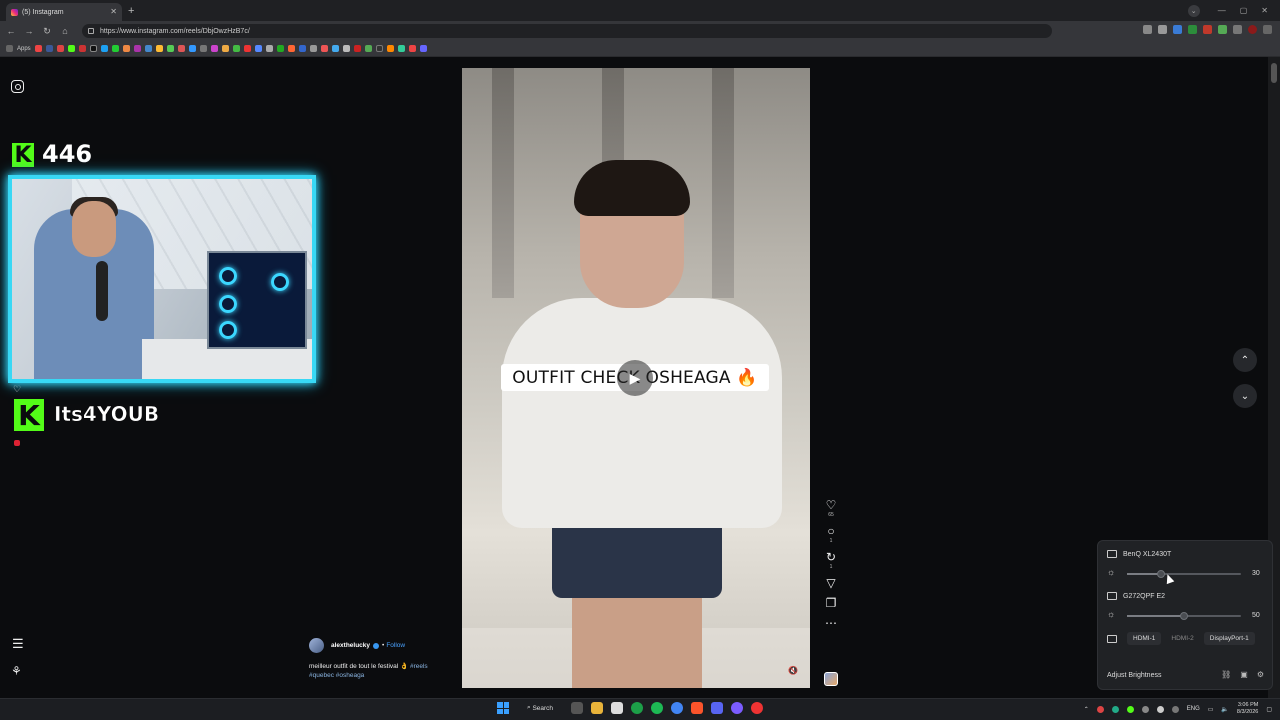  What do you see at coordinates (17, 86) in the screenshot?
I see `instagram-logo-icon` at bounding box center [17, 86].